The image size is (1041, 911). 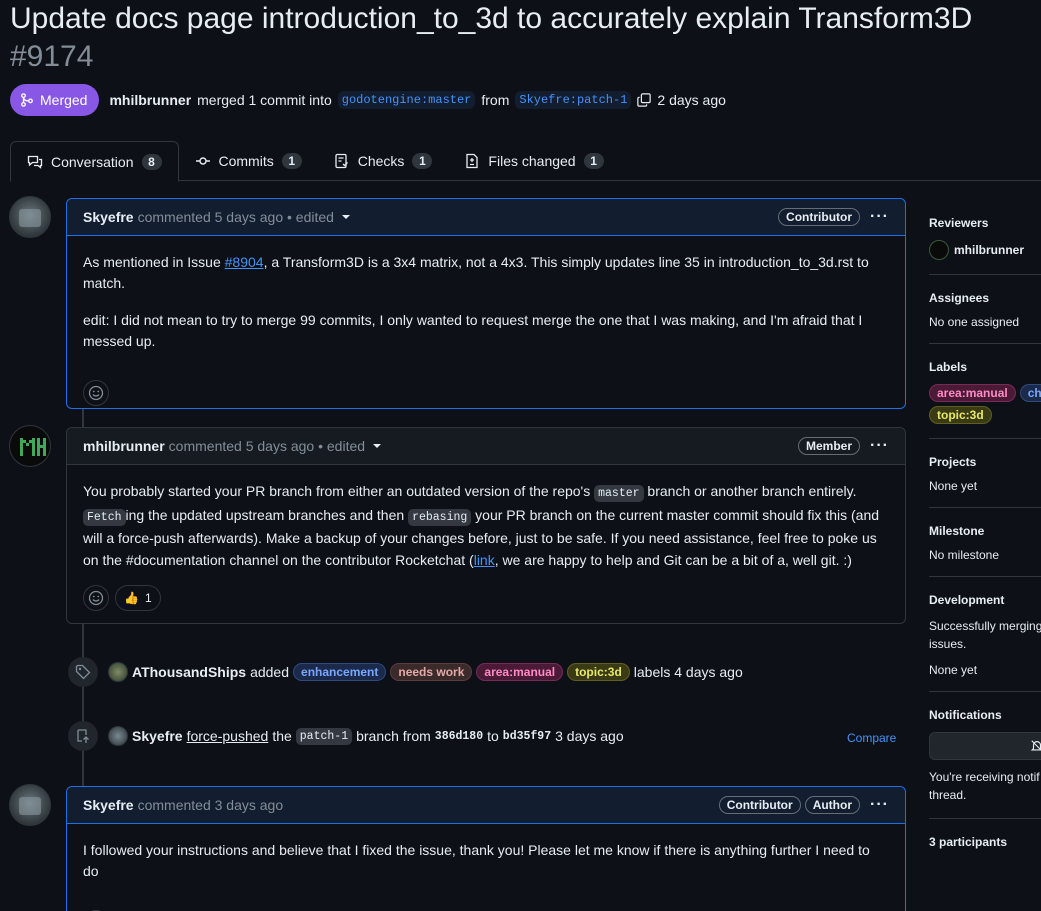 I want to click on role-badge-contributor: Contributor, so click(x=759, y=805).